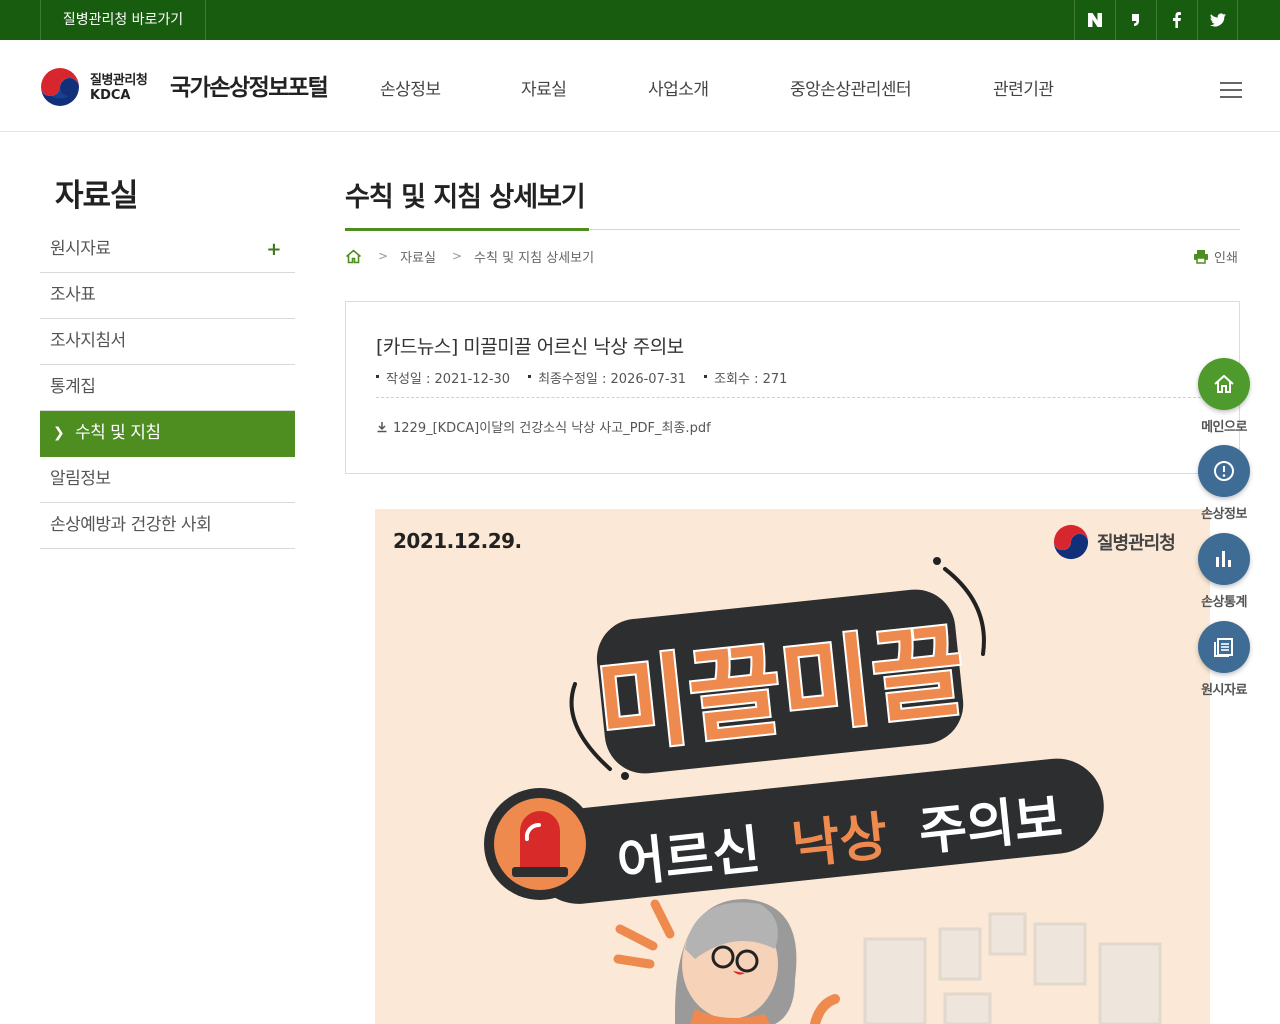 The height and width of the screenshot is (1024, 1280). Describe the element at coordinates (110, 95) in the screenshot. I see `agency-name-en: KDCA` at that location.